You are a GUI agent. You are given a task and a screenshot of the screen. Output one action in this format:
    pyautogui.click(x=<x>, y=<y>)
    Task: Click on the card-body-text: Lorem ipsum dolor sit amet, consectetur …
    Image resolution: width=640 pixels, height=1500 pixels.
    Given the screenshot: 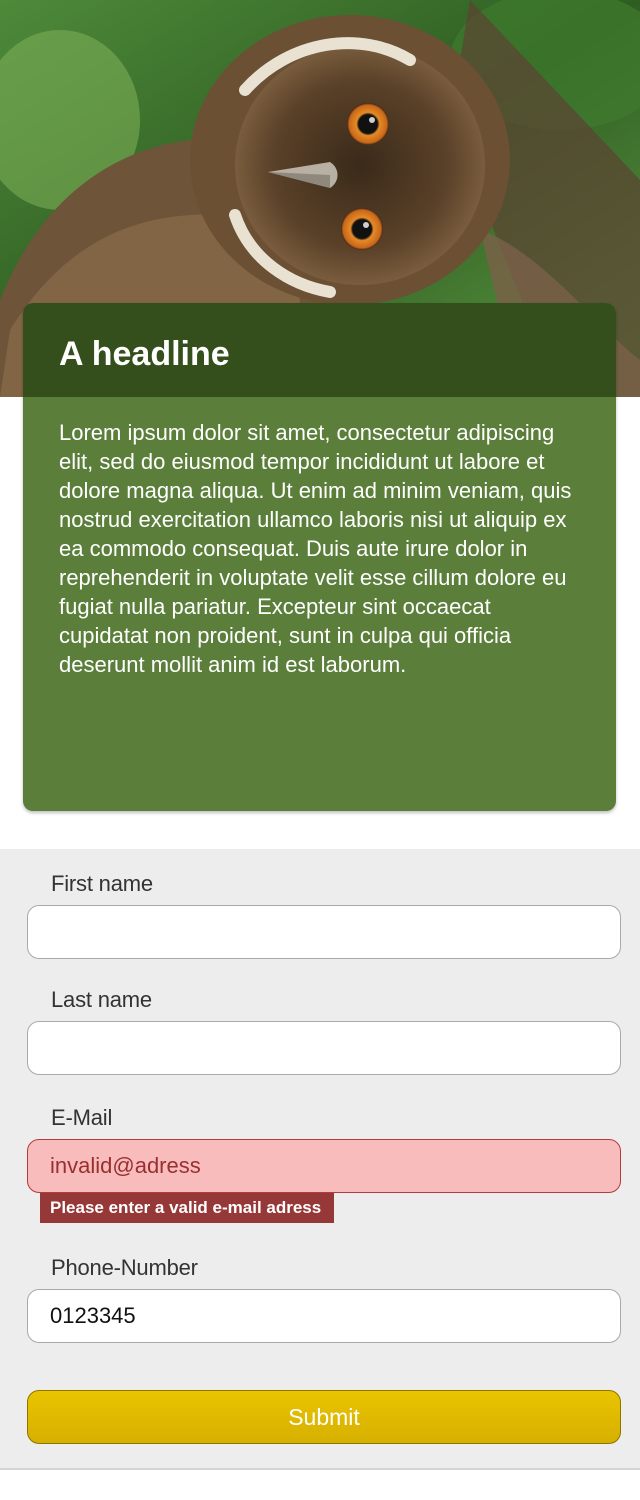 What is the action you would take?
    pyautogui.click(x=315, y=548)
    